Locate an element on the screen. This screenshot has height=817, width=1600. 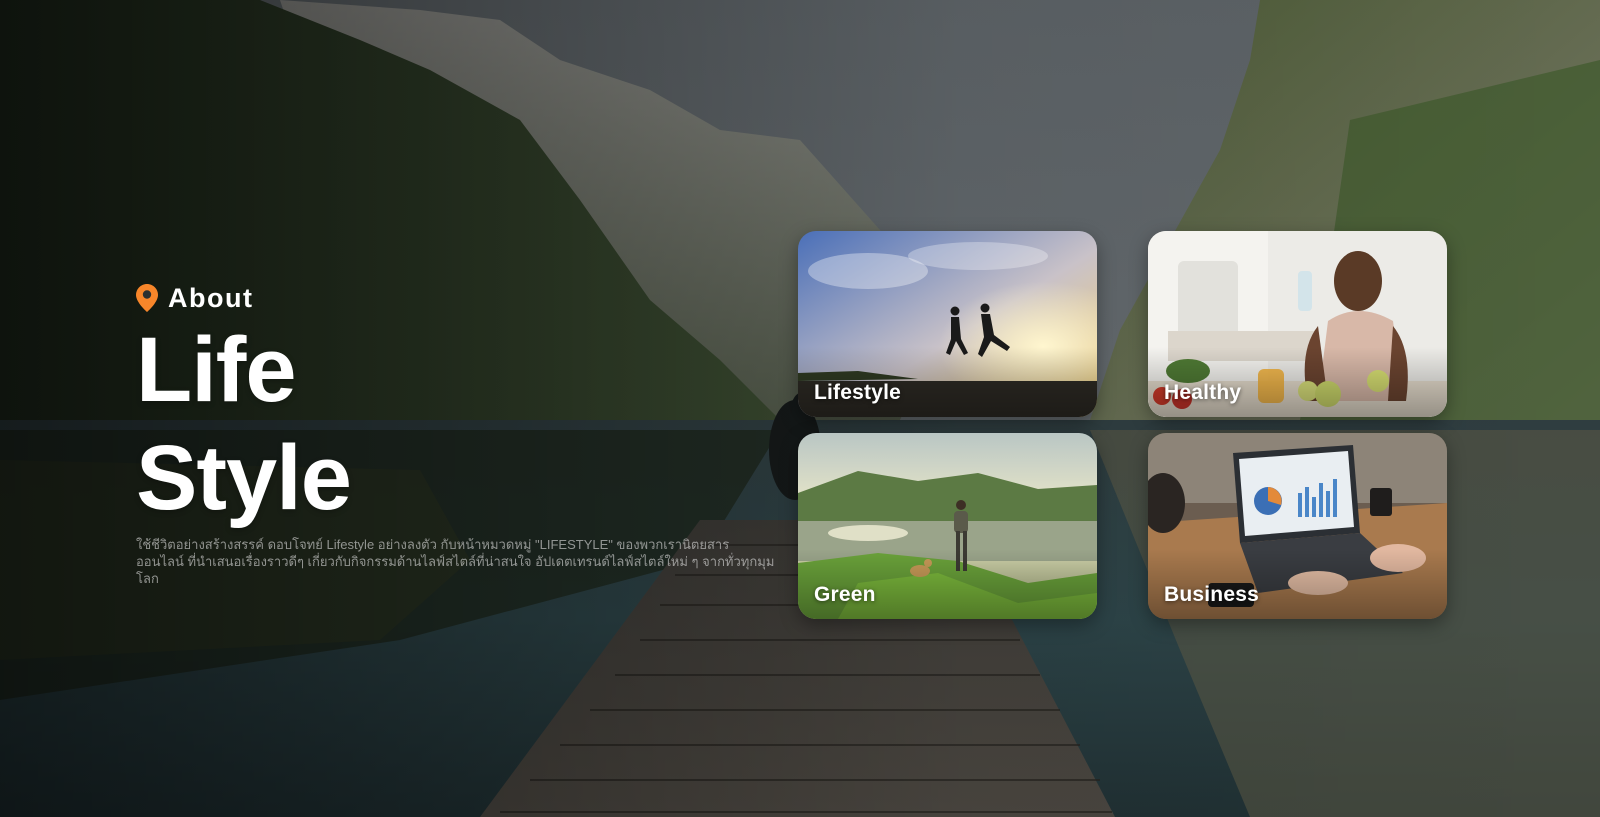
about-eyebrow: About is located at coordinates (461, 298).